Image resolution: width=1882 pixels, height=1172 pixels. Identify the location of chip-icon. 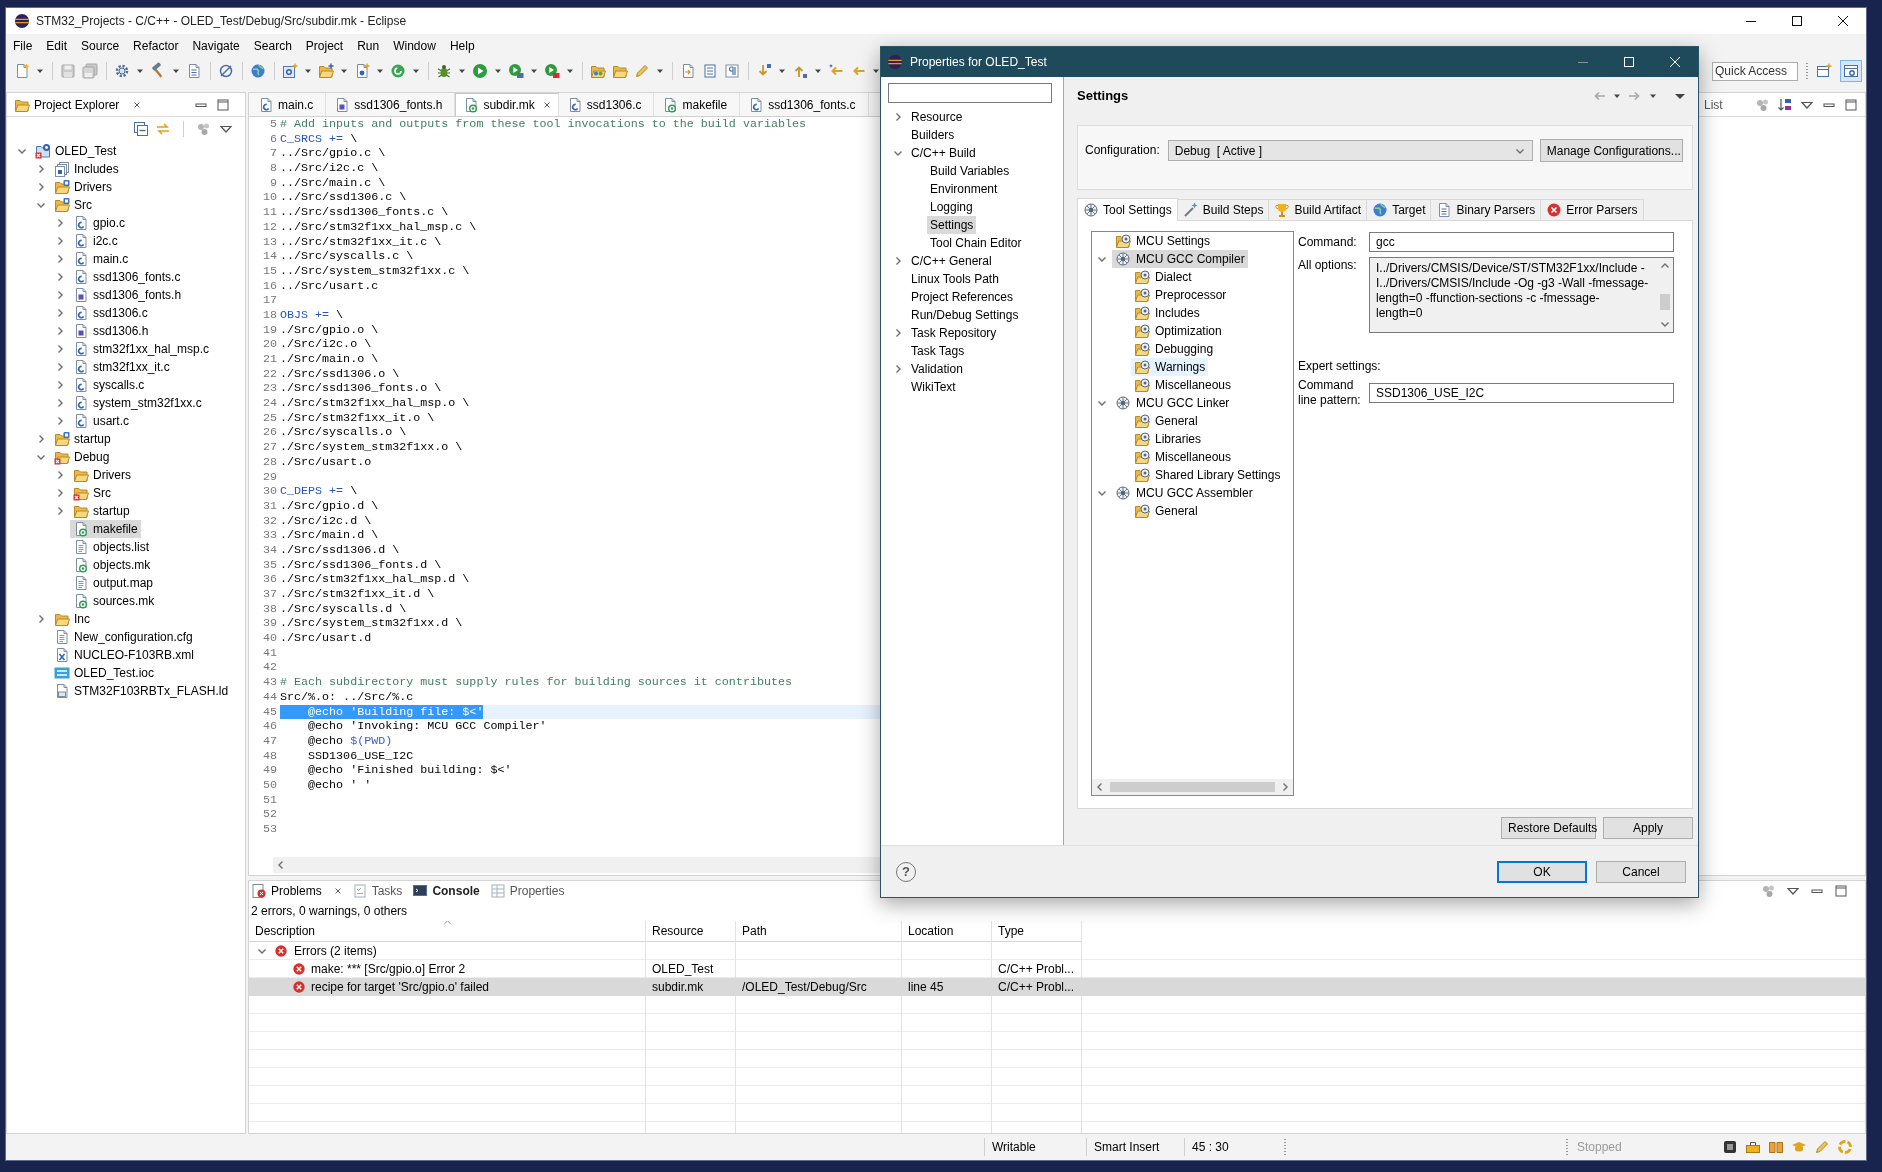
(1730, 1147).